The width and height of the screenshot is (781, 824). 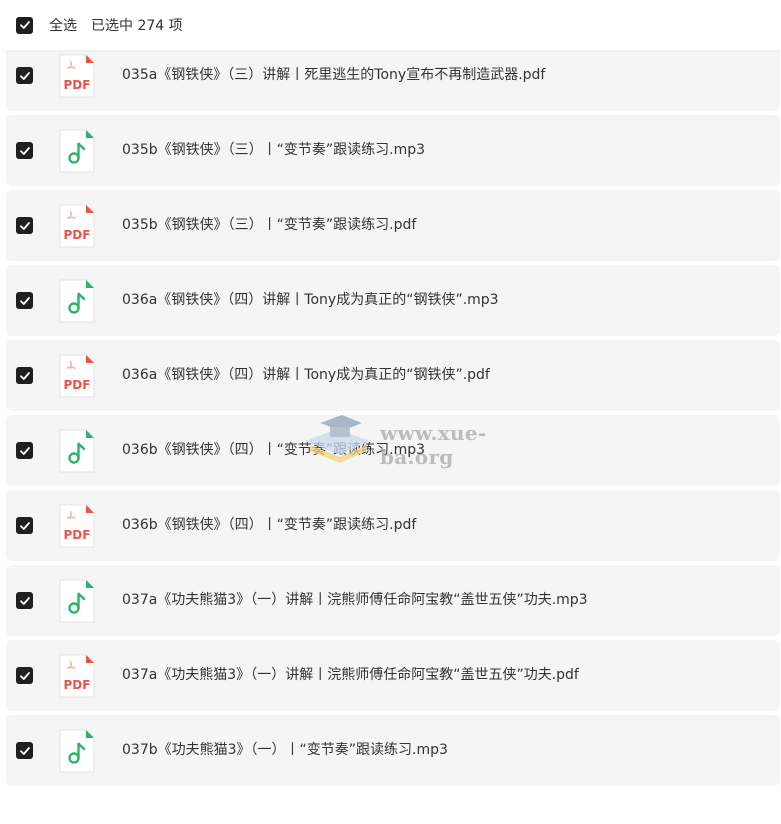 I want to click on file-row: 037a《功夫熊猫3》（一）讲解丨浣熊师傅任命阿宝教“盖世五侠”功夫.mp3, so click(x=393, y=600).